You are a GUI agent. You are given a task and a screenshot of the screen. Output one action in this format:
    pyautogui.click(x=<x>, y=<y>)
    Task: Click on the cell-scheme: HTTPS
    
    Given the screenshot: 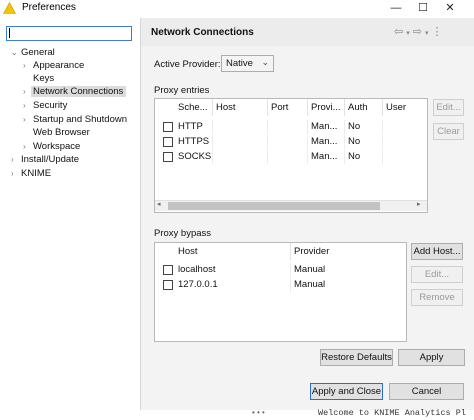 What is the action you would take?
    pyautogui.click(x=194, y=142)
    